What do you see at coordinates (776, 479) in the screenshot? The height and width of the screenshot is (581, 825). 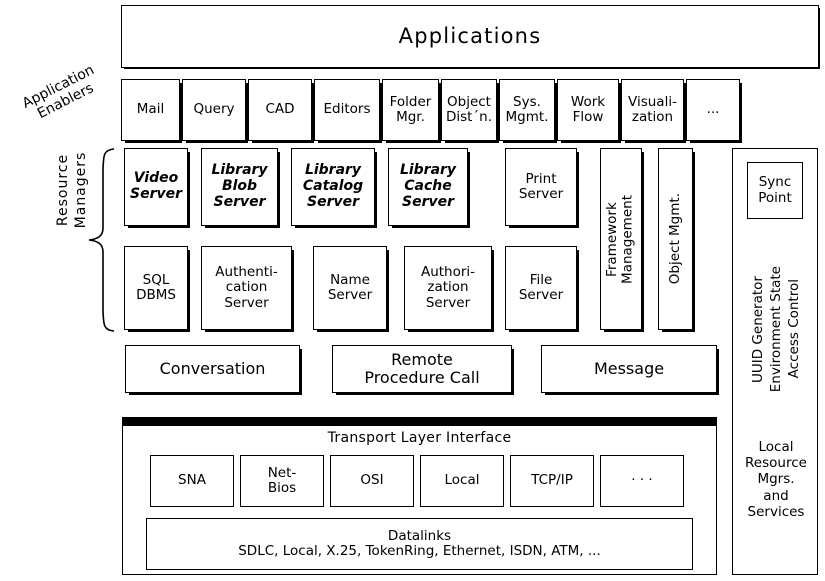 I see `local-resource-mgrs-label: Local Resource Mgrs. and Services` at bounding box center [776, 479].